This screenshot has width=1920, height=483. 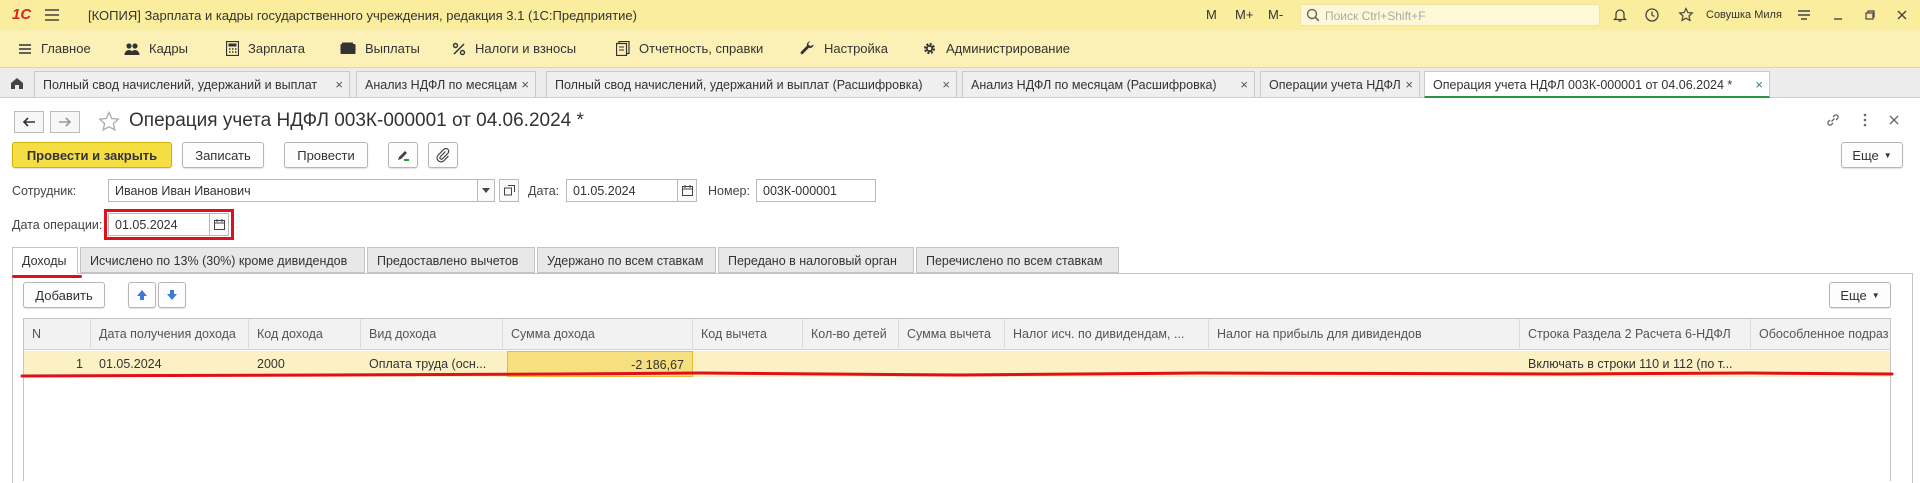 I want to click on link-icon, so click(x=1833, y=120).